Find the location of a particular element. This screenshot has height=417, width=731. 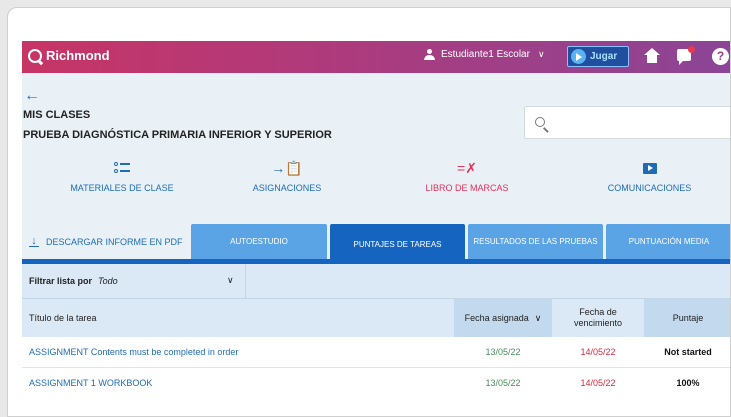

nav-communications: COMUNICACIONES is located at coordinates (649, 176).